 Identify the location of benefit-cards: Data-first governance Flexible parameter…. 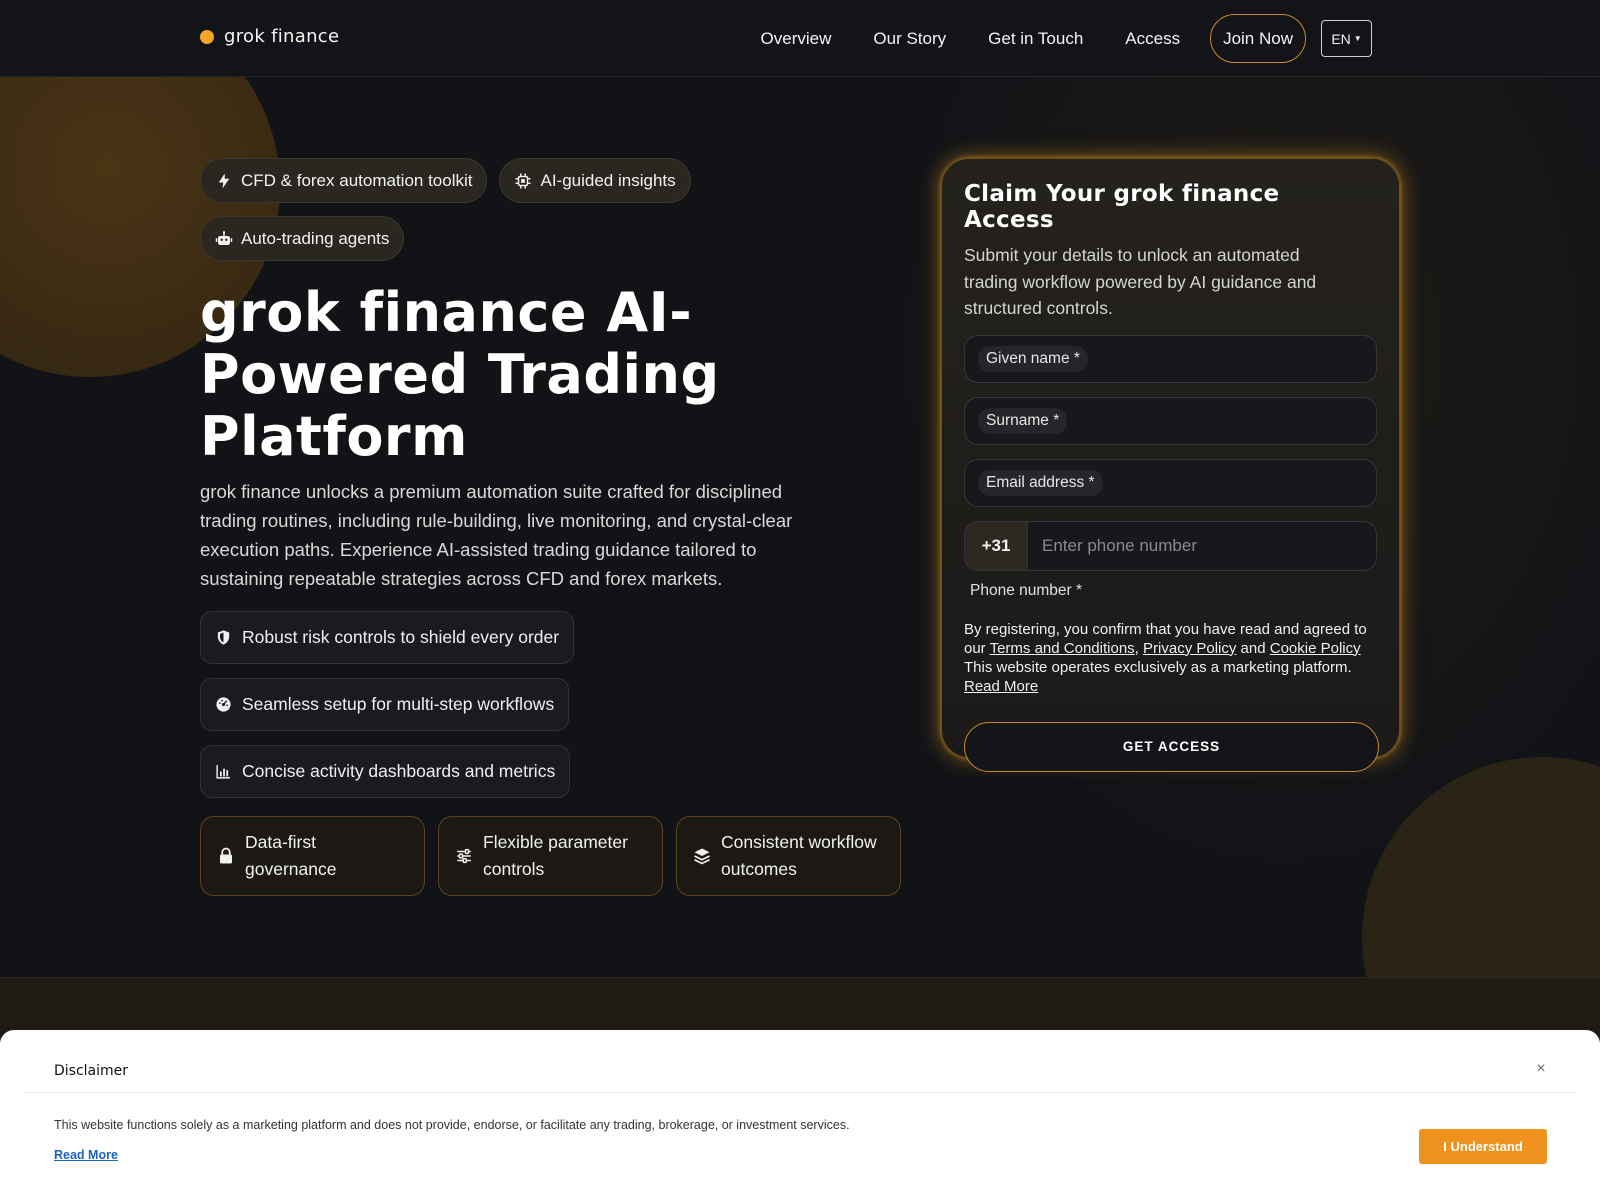
(550, 856).